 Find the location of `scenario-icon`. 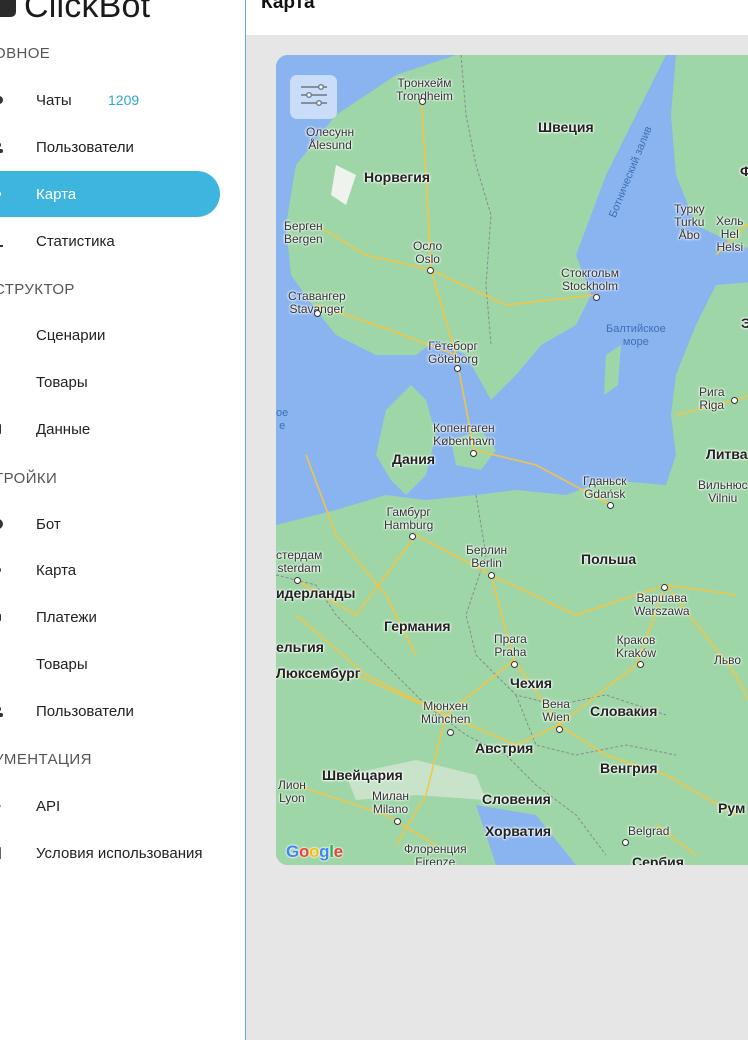

scenario-icon is located at coordinates (2, 335).